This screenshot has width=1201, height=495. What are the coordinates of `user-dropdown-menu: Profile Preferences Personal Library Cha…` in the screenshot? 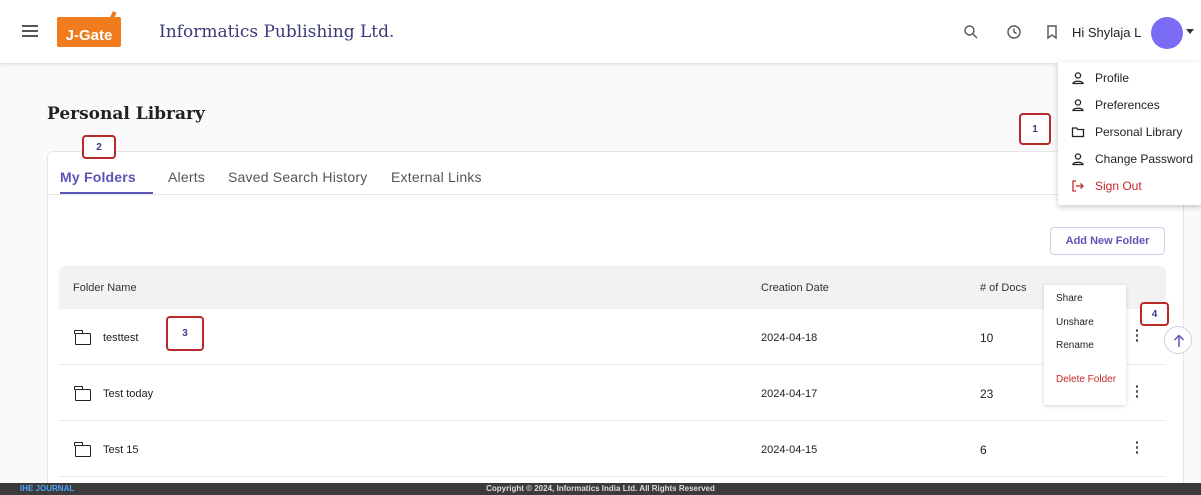 It's located at (1129, 133).